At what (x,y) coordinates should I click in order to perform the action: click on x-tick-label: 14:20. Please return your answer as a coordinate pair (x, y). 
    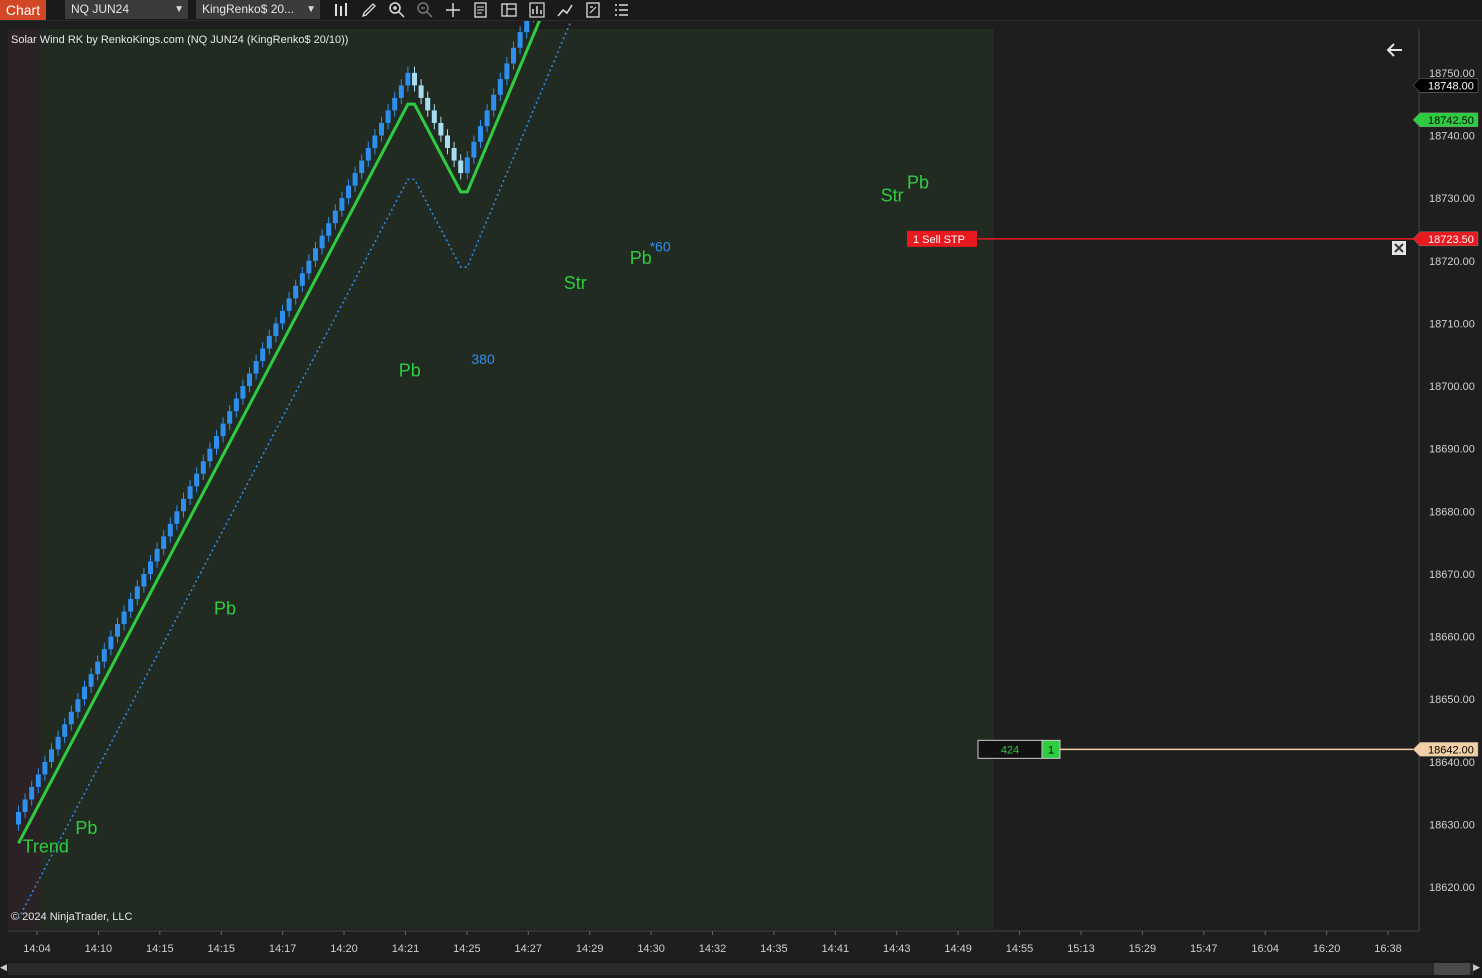
    Looking at the image, I should click on (344, 949).